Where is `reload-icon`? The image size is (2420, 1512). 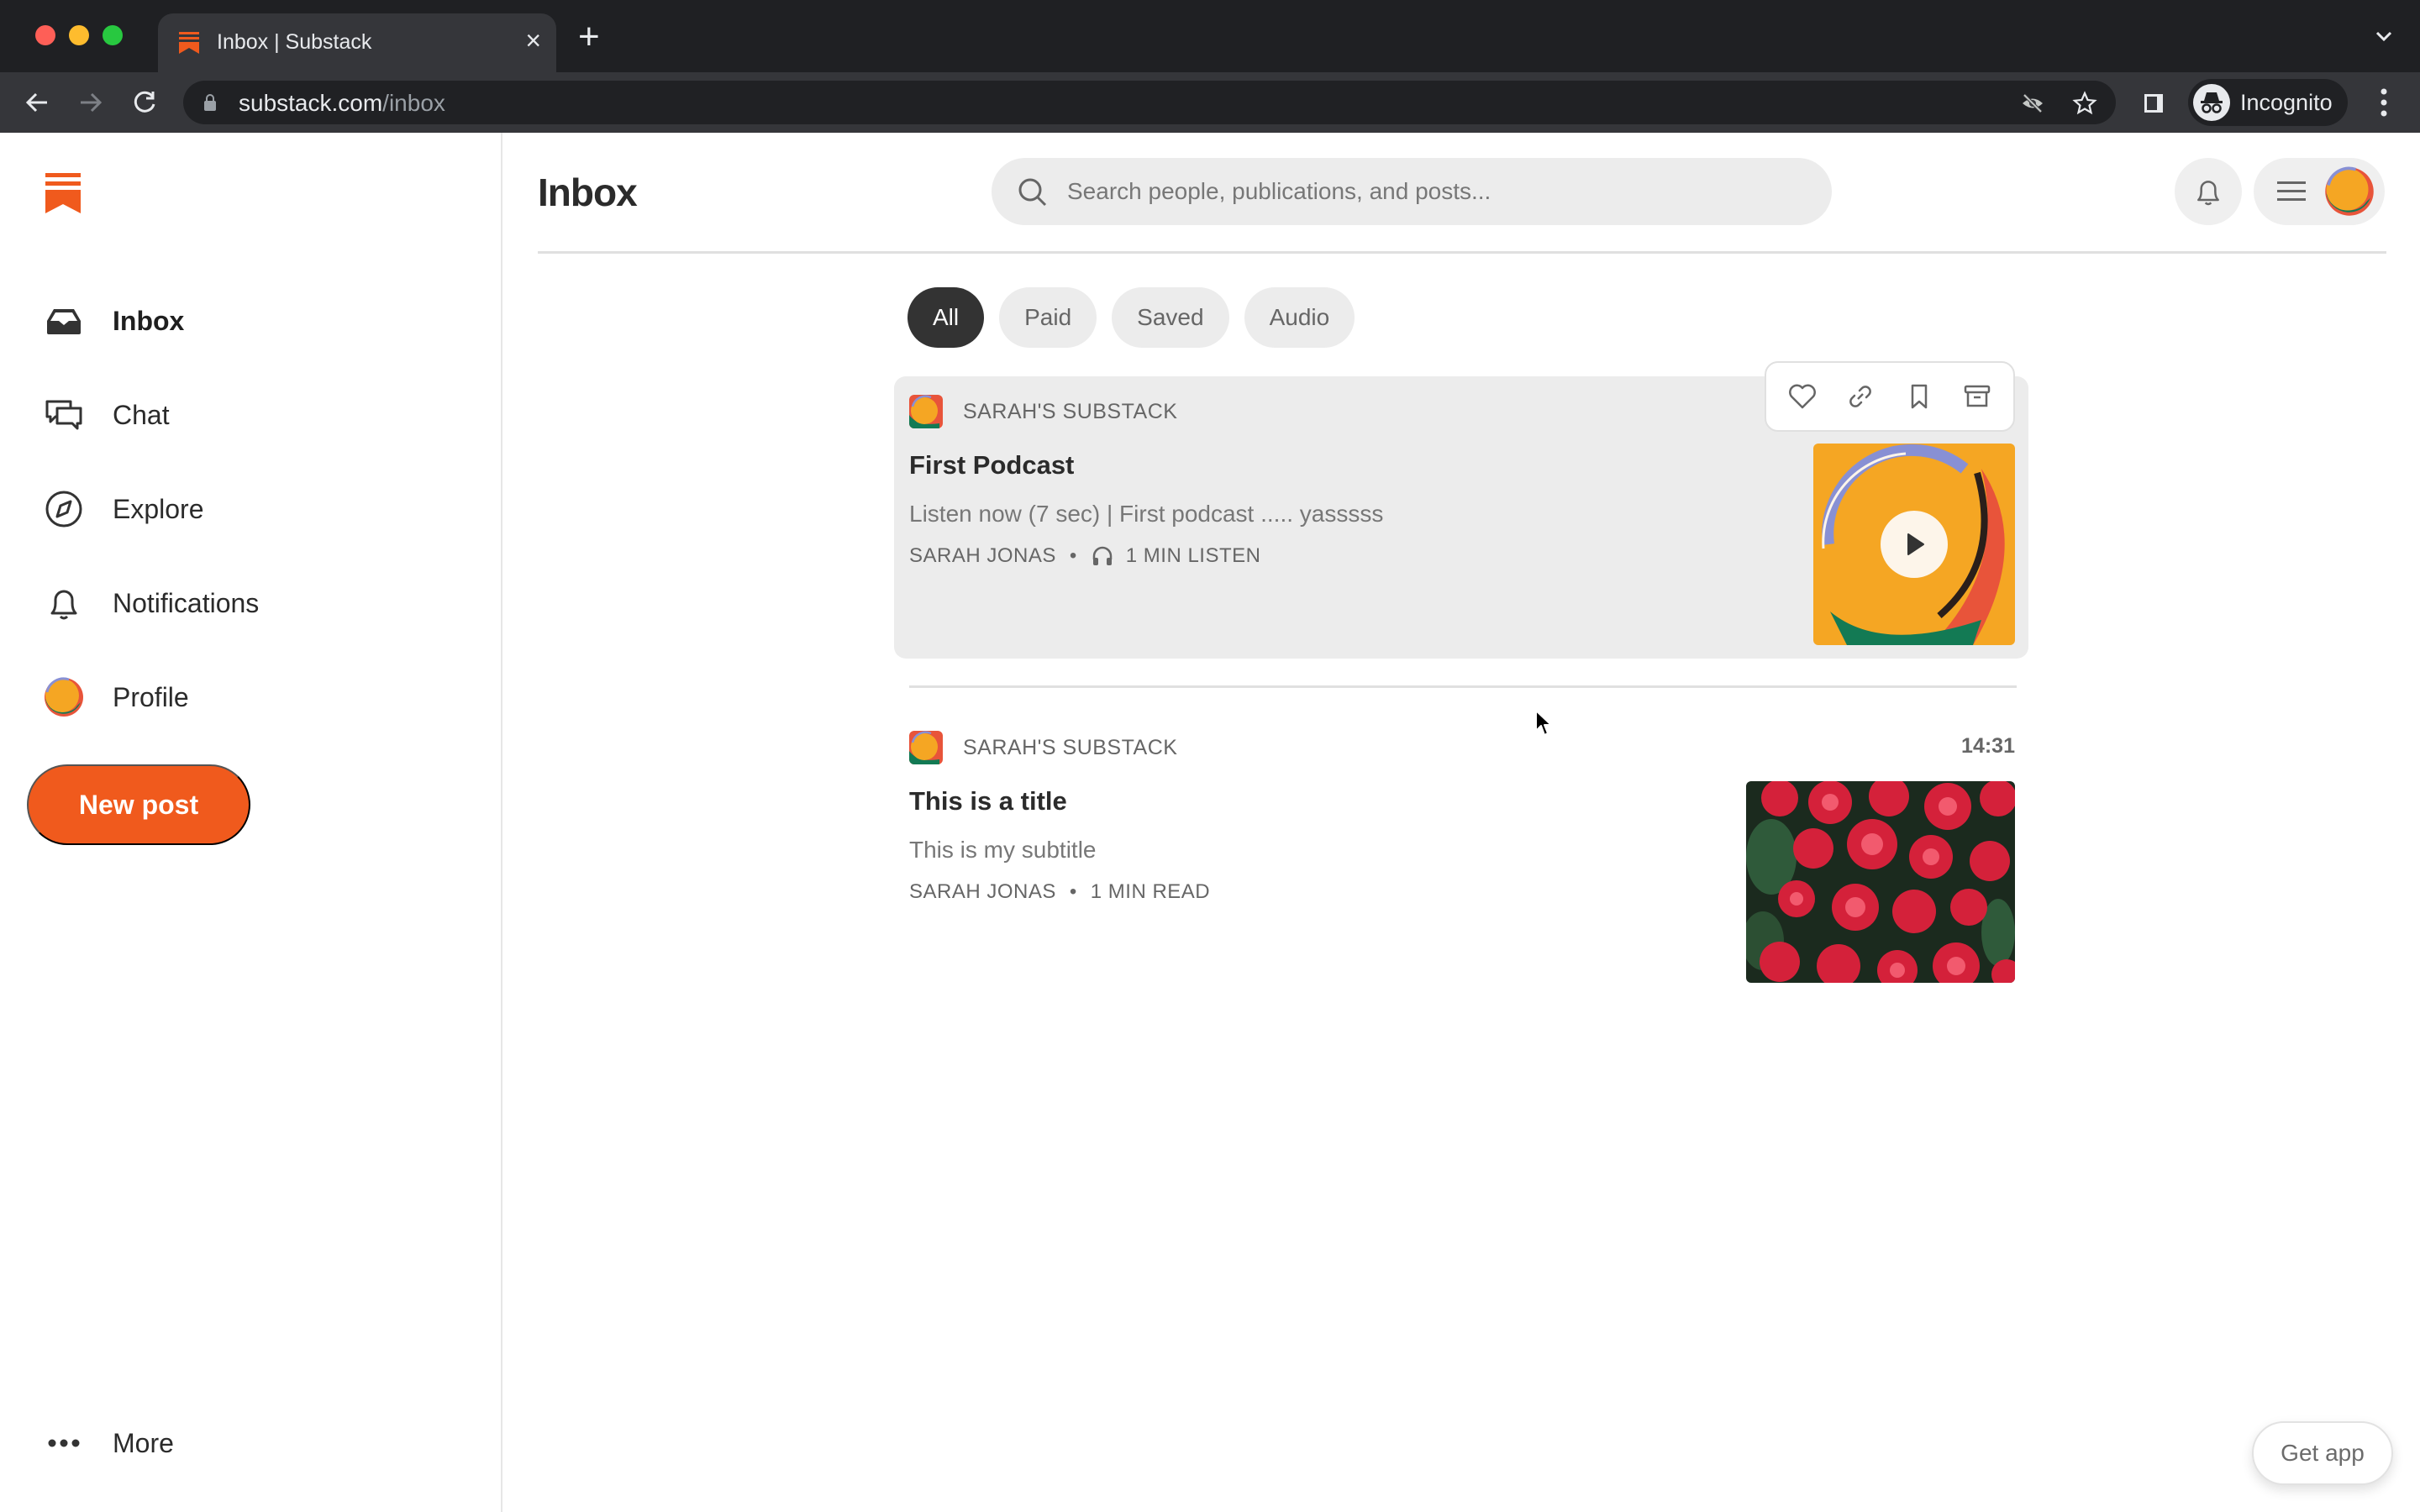
reload-icon is located at coordinates (144, 102).